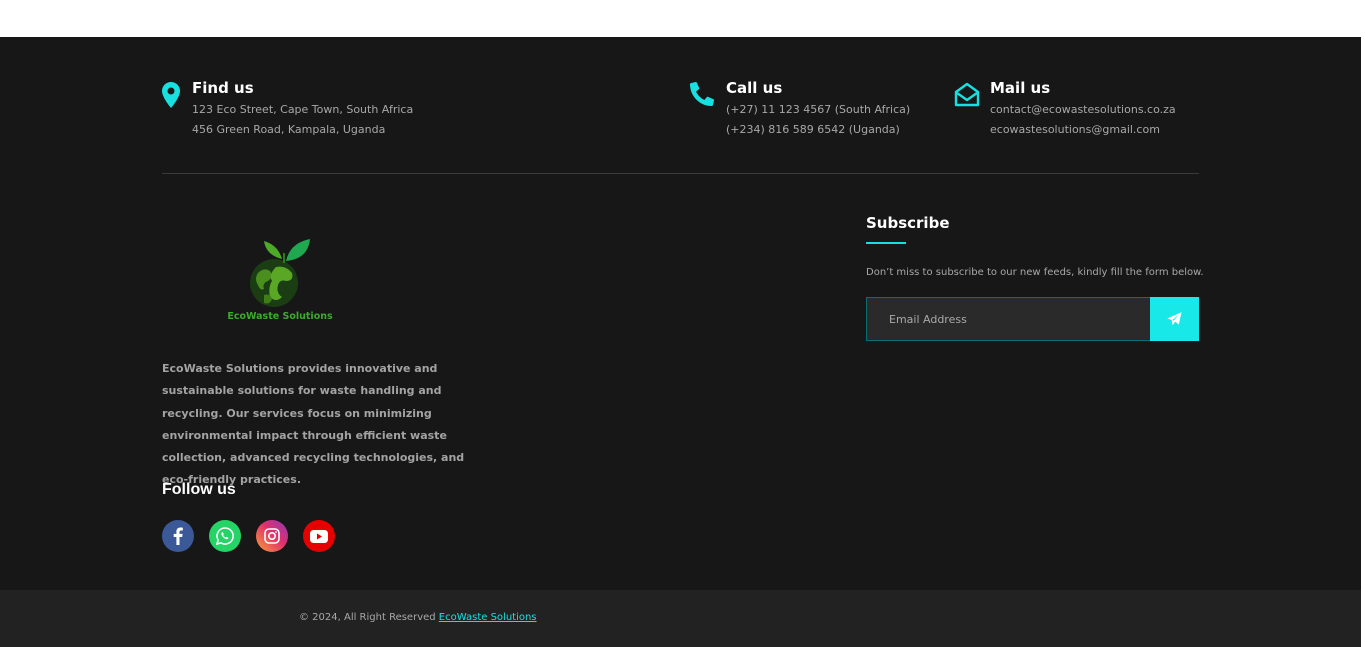  I want to click on mail-us-email-2: ecowastesolutions@gmail.com, so click(1083, 130).